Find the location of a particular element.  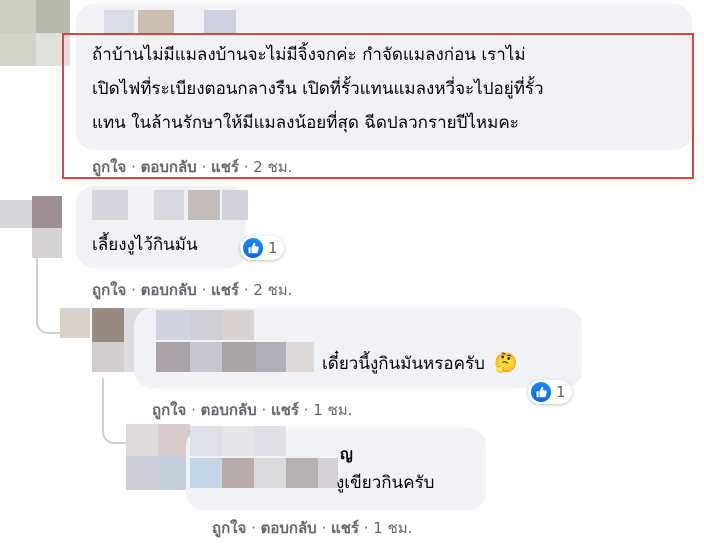

reaction-count-3: 1 is located at coordinates (561, 392).